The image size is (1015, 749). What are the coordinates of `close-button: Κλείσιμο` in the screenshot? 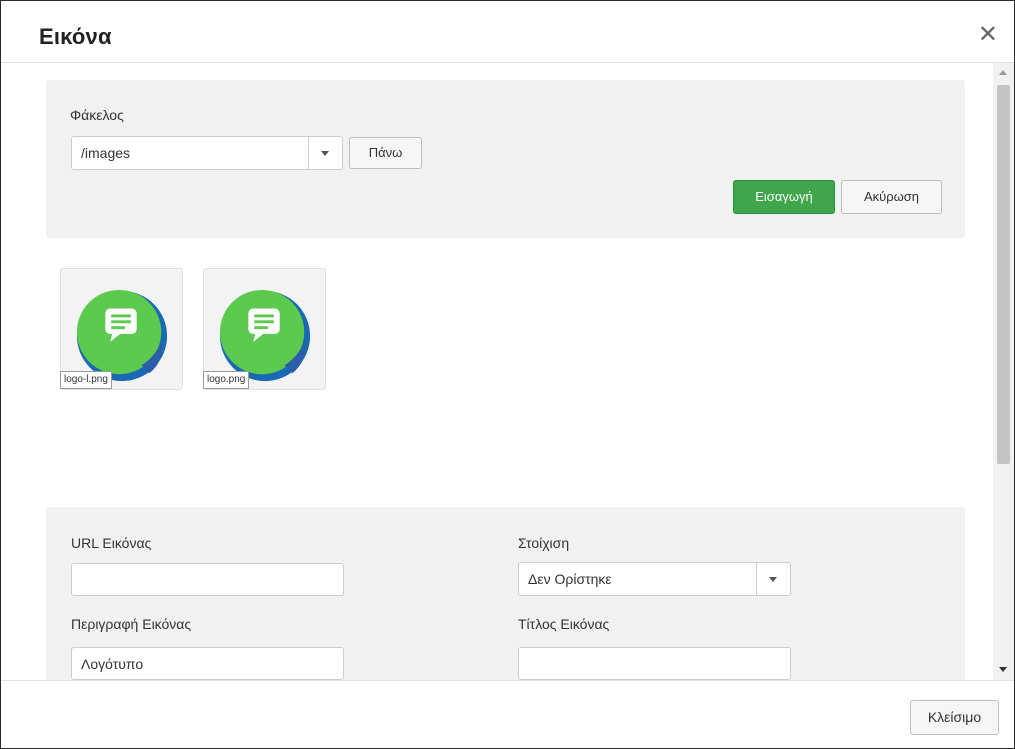 It's located at (954, 717).